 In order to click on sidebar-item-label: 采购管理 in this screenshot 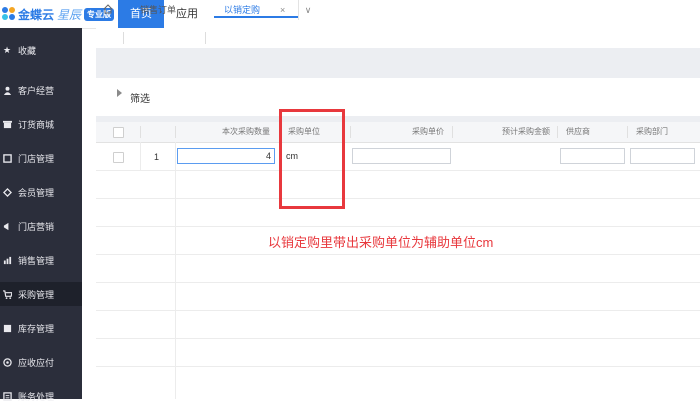, I will do `click(36, 294)`.